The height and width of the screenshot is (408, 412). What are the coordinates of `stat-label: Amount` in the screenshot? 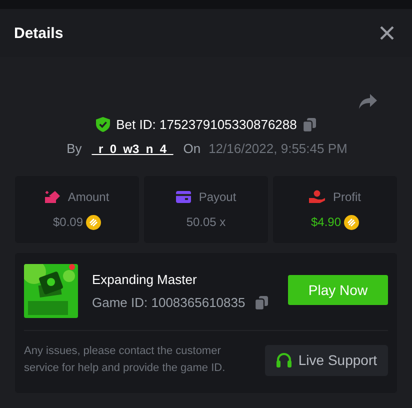 It's located at (89, 197).